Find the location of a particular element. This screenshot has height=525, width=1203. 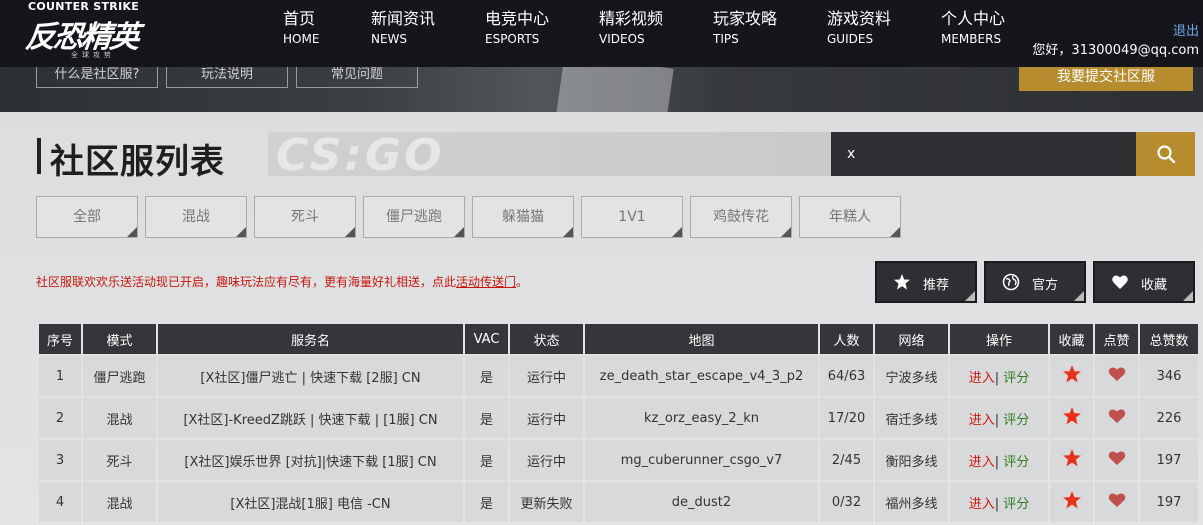

header-status: 状态 is located at coordinates (546, 339).